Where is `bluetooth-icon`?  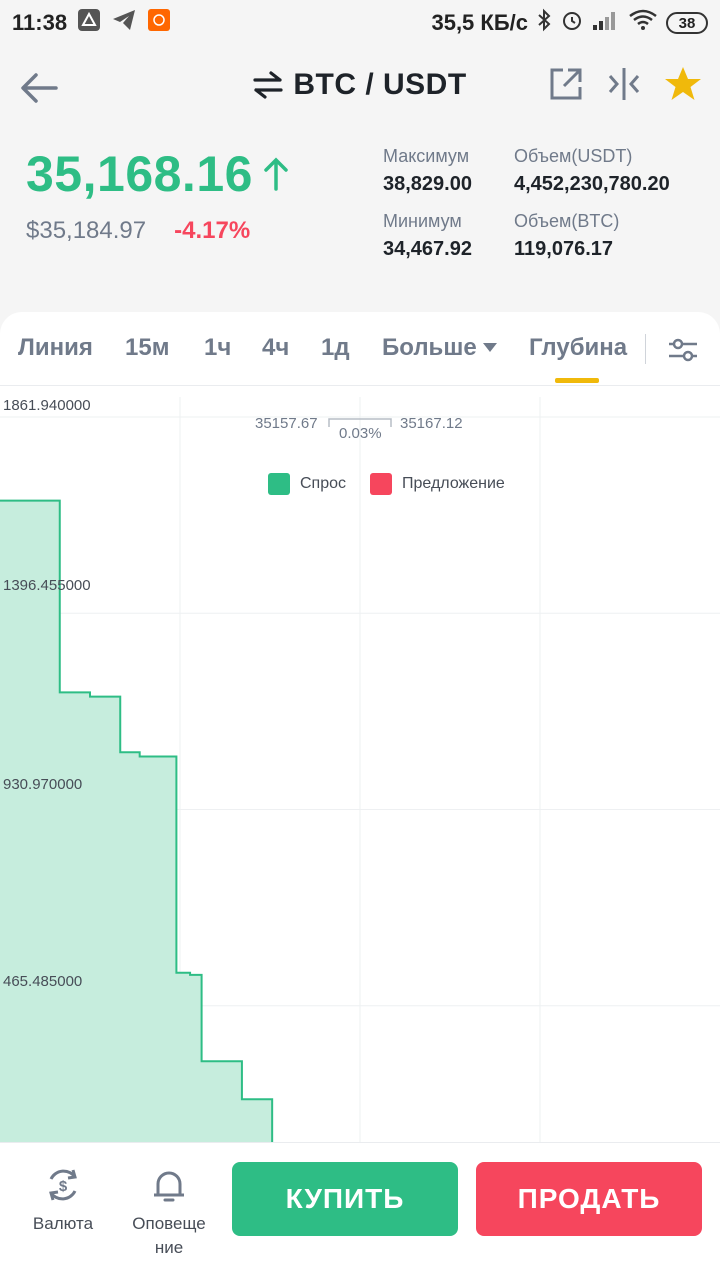
bluetooth-icon is located at coordinates (544, 23).